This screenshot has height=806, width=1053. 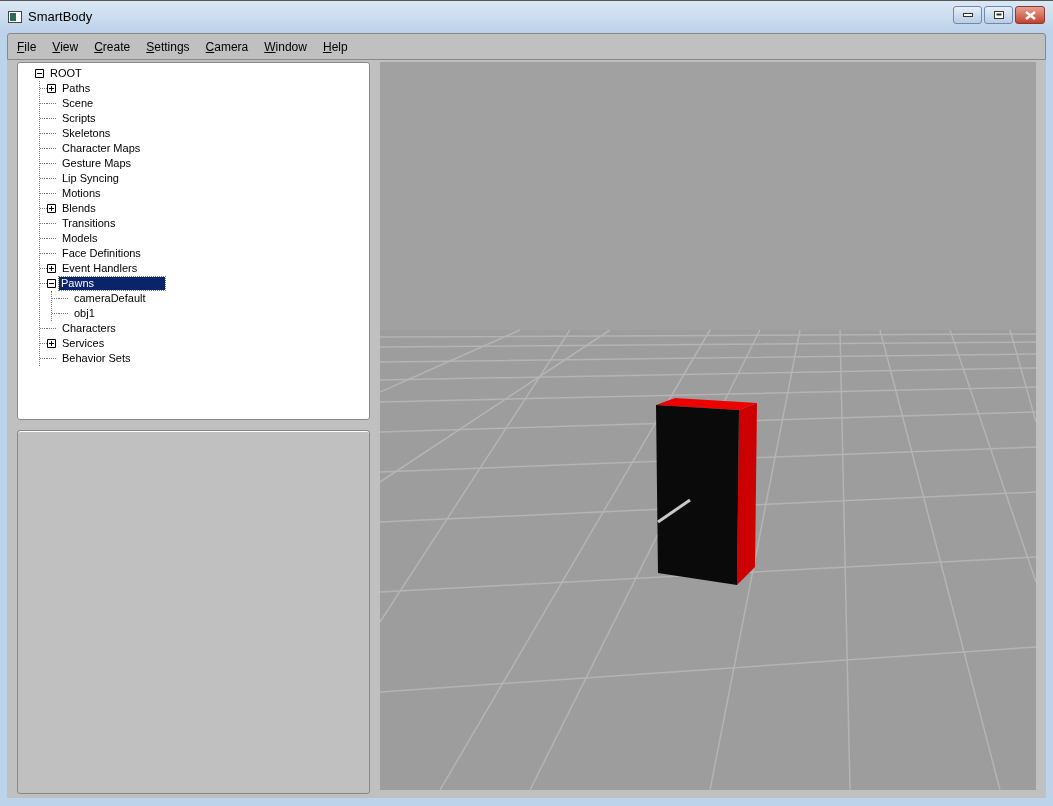 I want to click on window-title: SmartBody, so click(x=60, y=17).